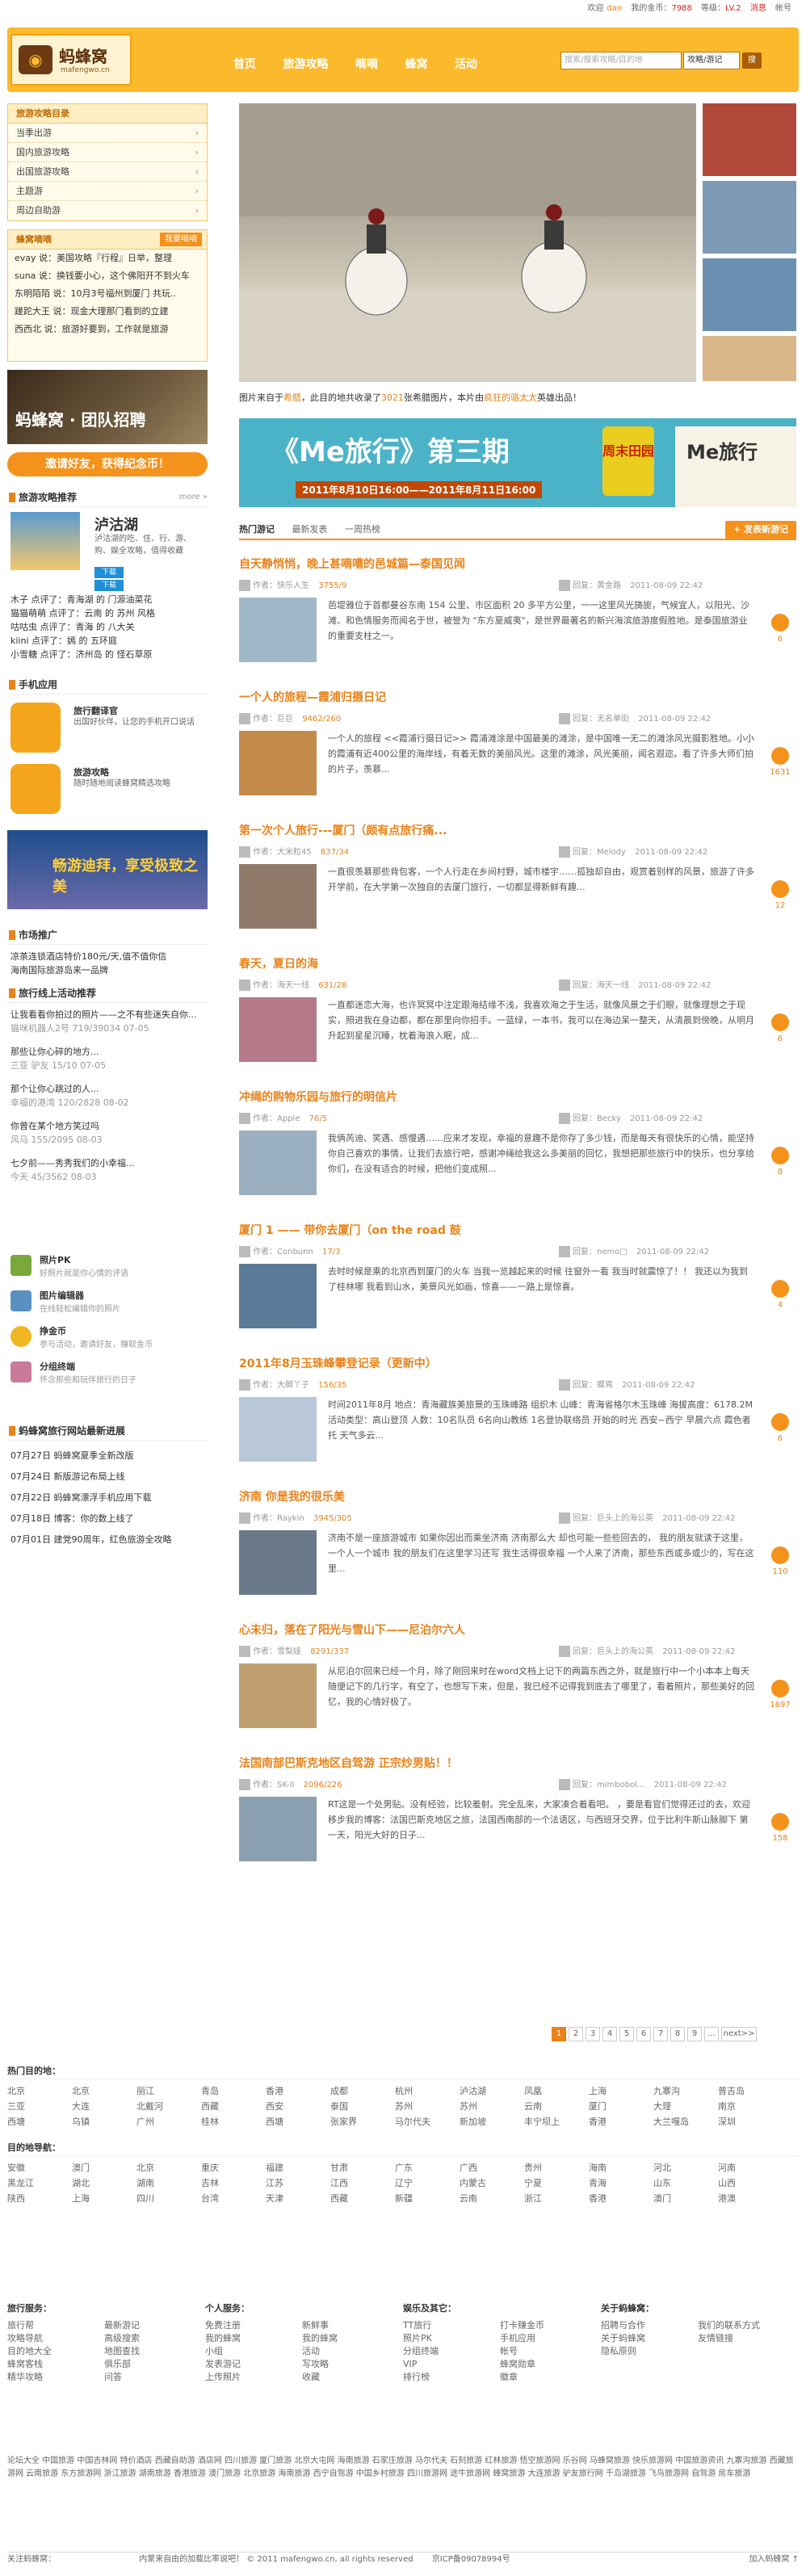  Describe the element at coordinates (108, 956) in the screenshot. I see `market-item: 凉茶连锁酒店特价180元/天,值不值你信` at that location.